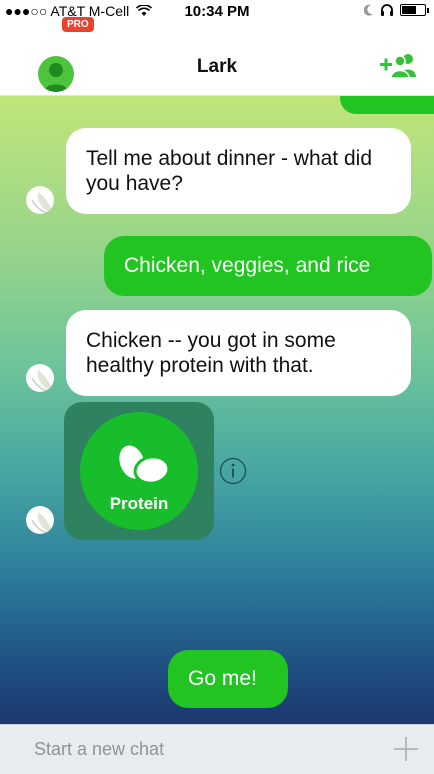 The image size is (434, 774). I want to click on chat-input, so click(185, 749).